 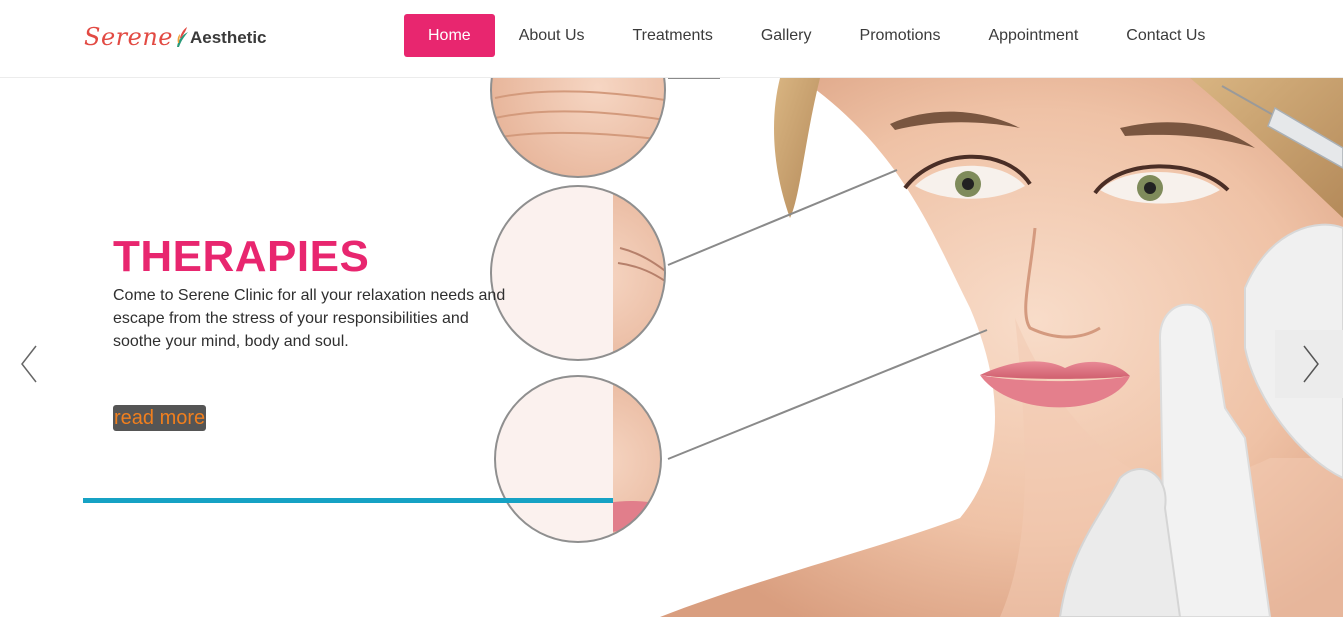 I want to click on accent-divider, so click(x=348, y=500).